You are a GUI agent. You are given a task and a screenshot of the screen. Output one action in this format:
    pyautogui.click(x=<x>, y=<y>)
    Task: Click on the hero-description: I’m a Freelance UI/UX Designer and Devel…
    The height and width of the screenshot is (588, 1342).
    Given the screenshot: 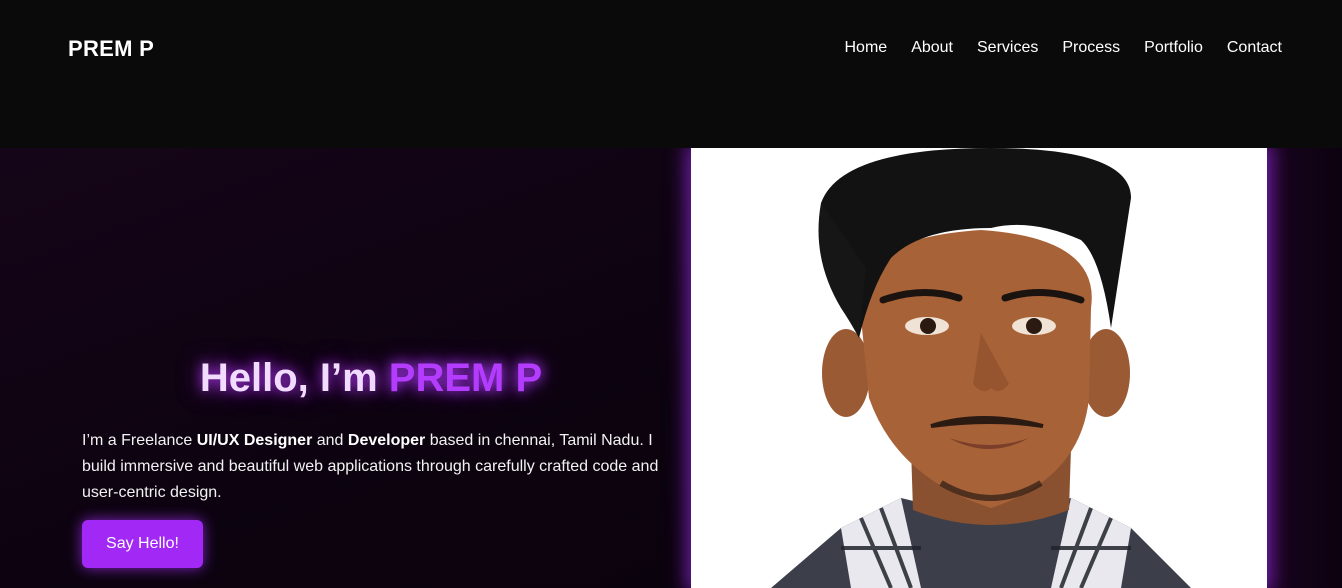 What is the action you would take?
    pyautogui.click(x=377, y=467)
    